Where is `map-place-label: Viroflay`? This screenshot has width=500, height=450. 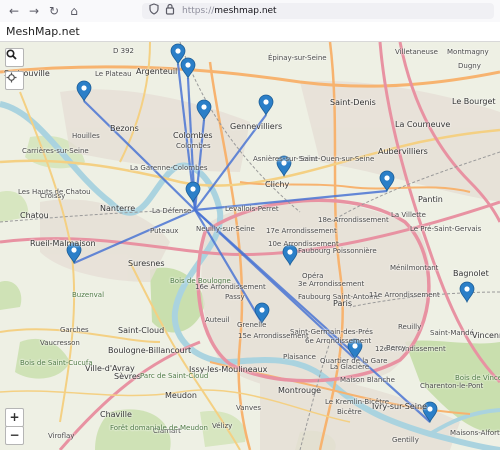 map-place-label: Viroflay is located at coordinates (61, 436).